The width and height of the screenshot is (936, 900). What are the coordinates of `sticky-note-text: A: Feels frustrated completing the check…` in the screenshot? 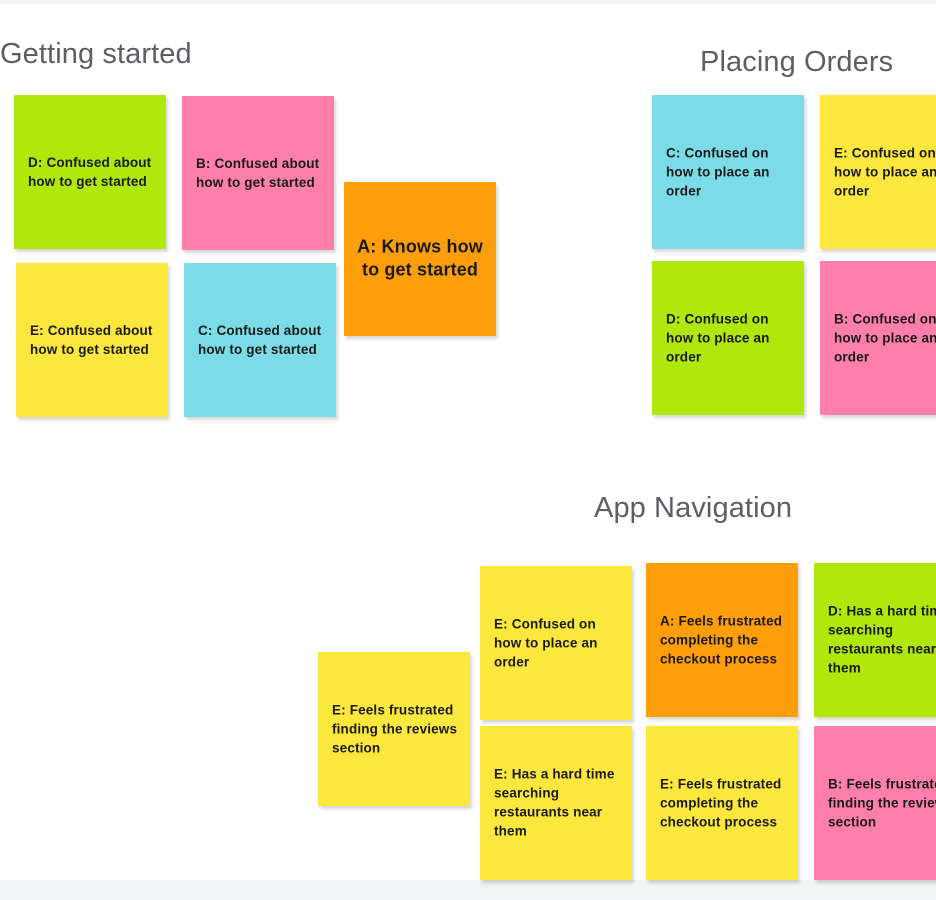 It's located at (721, 640).